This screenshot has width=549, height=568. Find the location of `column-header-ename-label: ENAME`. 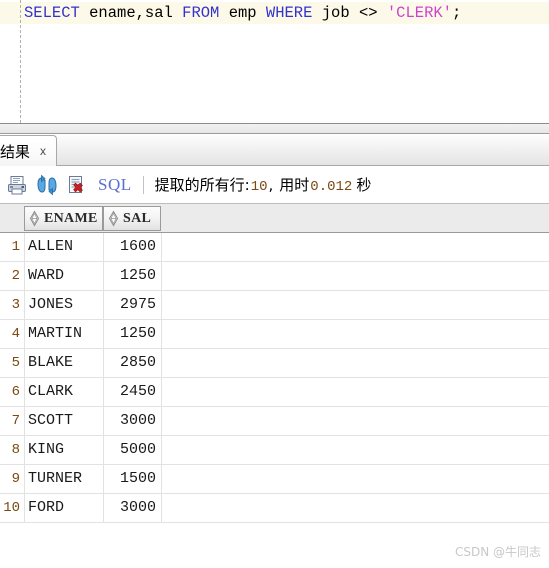

column-header-ename-label: ENAME is located at coordinates (71, 218).